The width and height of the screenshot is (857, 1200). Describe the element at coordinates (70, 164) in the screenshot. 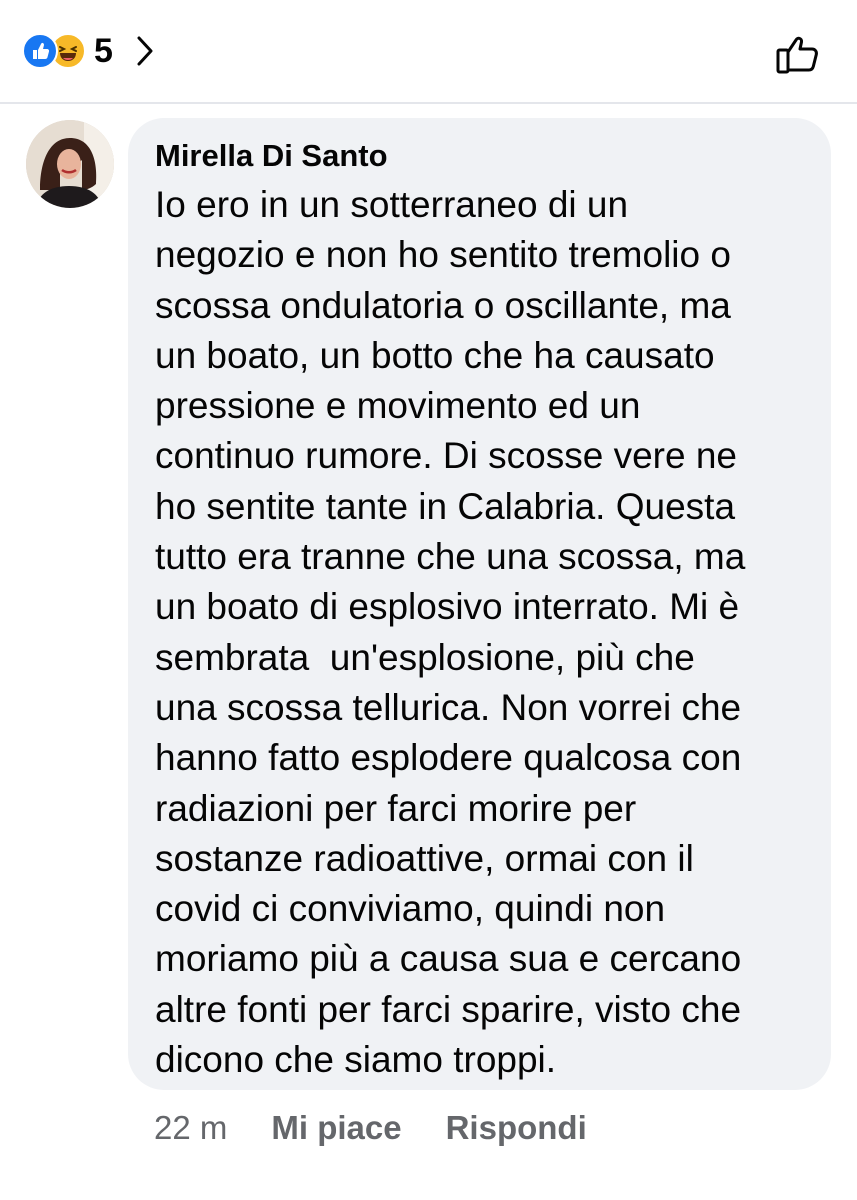

I see `avatar` at that location.